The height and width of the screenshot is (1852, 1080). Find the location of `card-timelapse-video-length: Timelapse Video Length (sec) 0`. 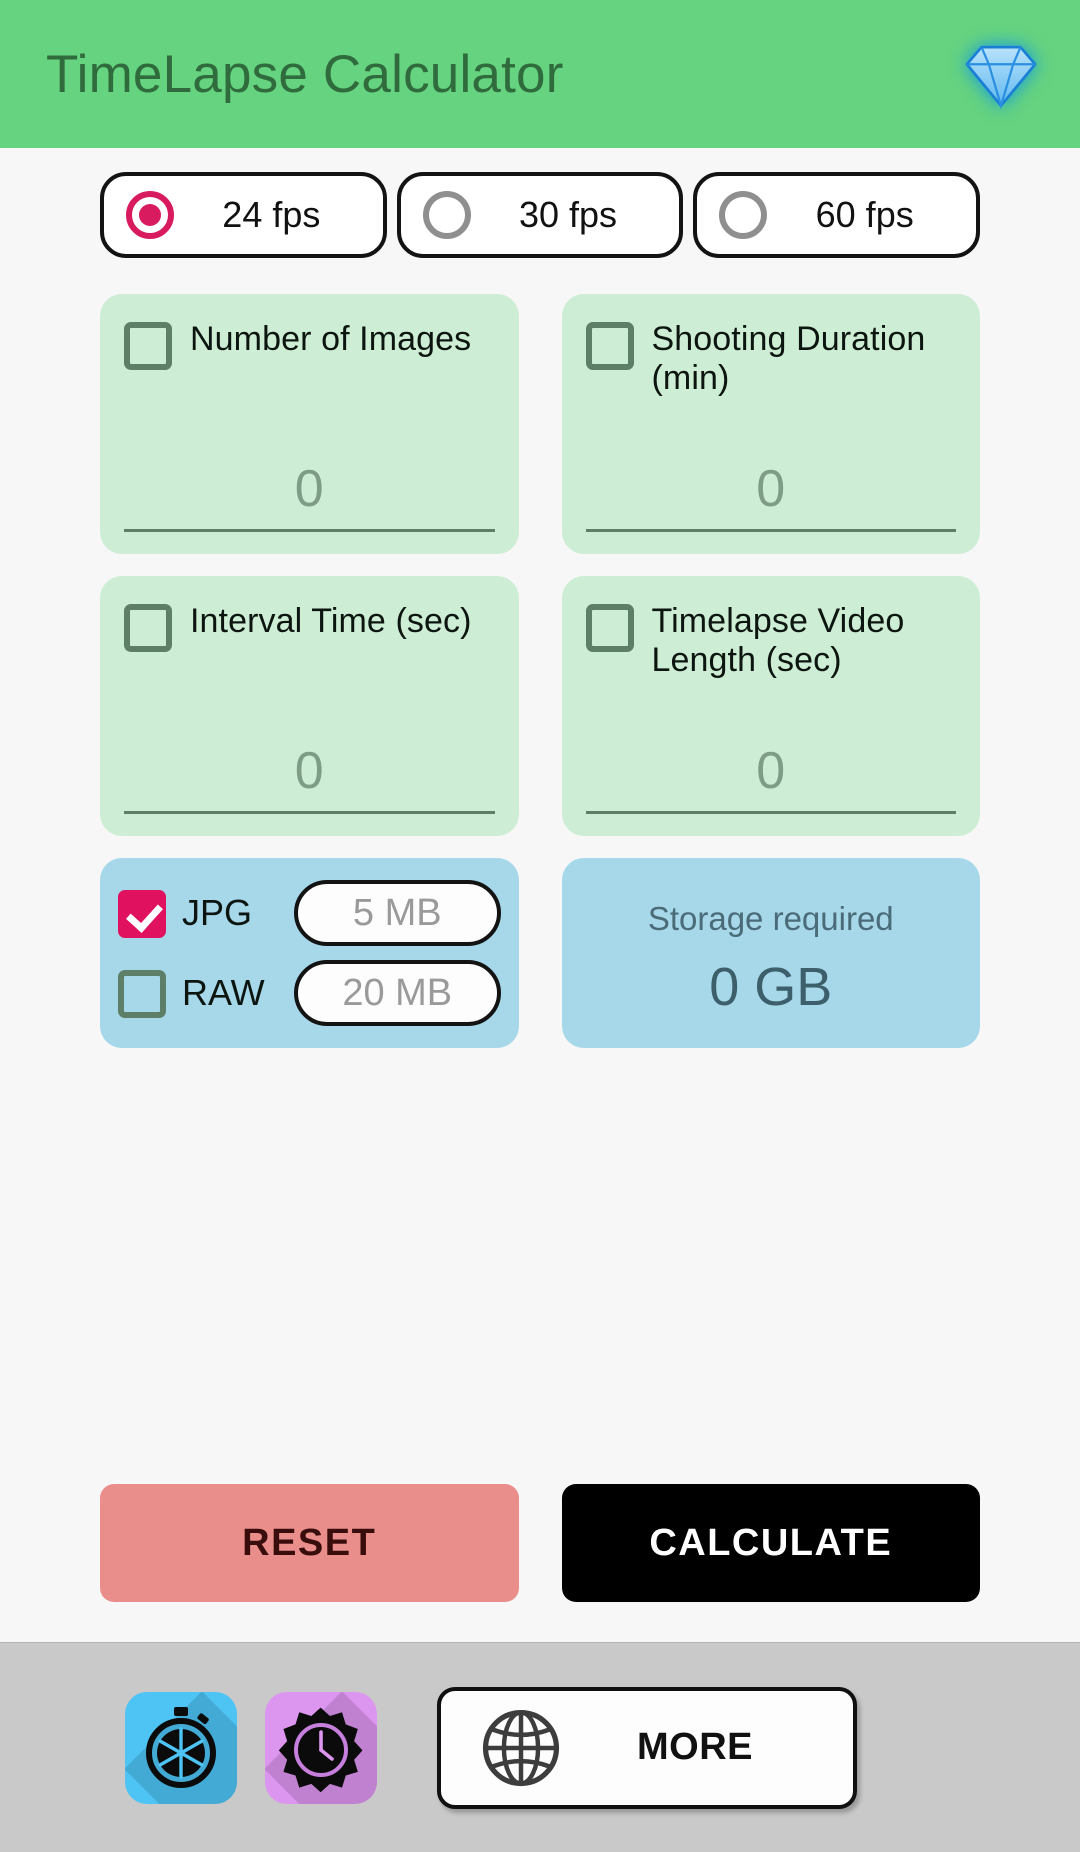

card-timelapse-video-length: Timelapse Video Length (sec) 0 is located at coordinates (770, 706).